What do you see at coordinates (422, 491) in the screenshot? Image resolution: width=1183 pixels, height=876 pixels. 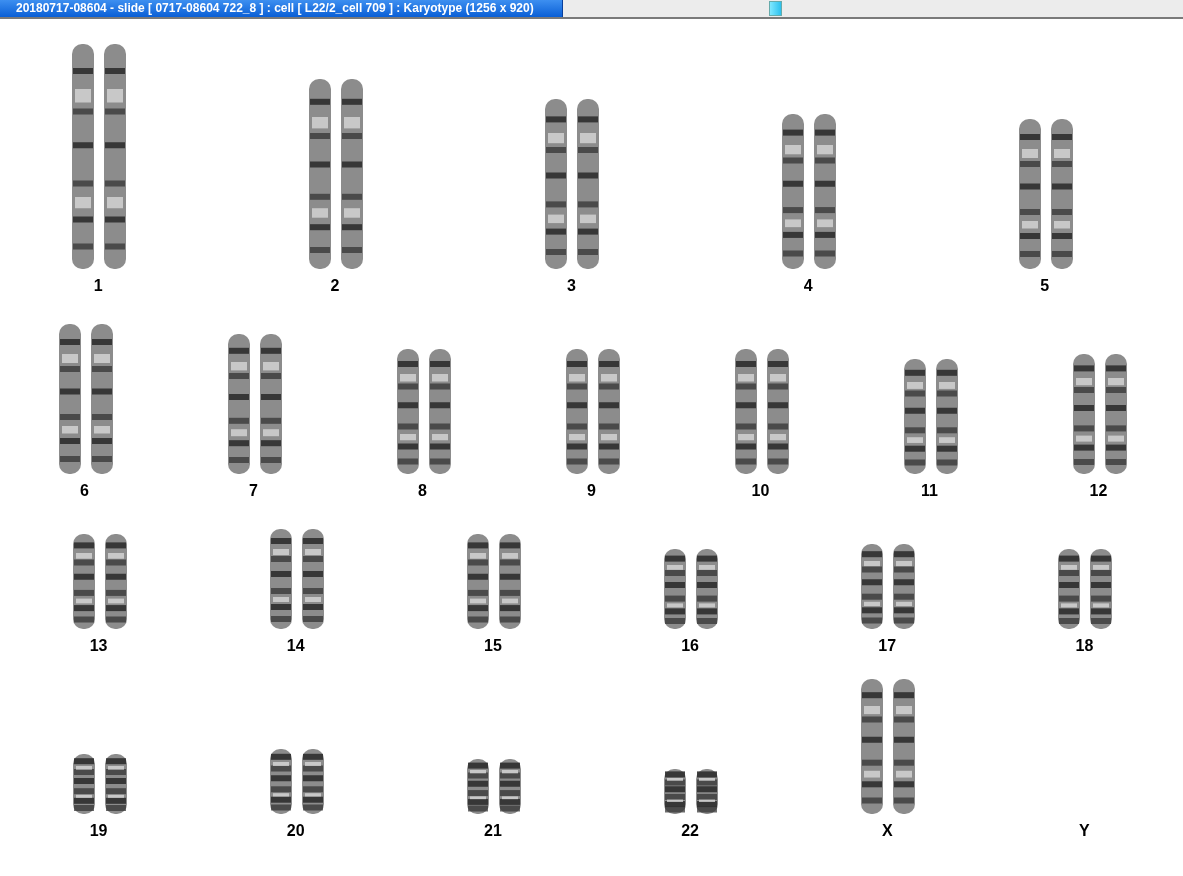 I see `chromosome-label: 8` at bounding box center [422, 491].